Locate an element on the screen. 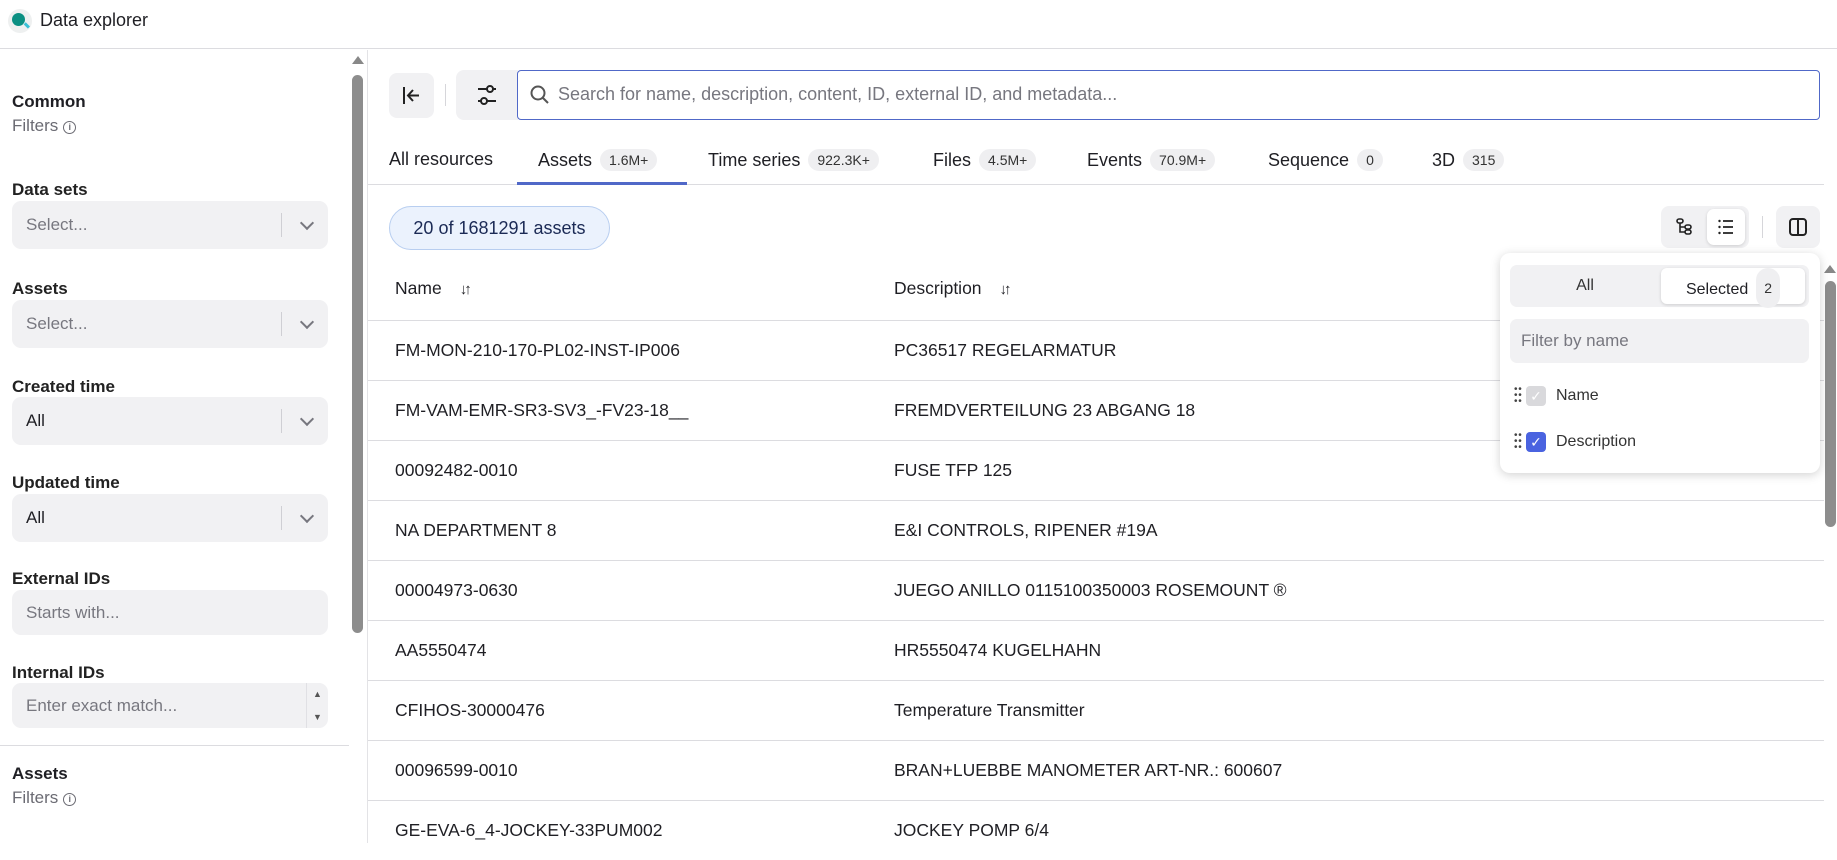 This screenshot has height=860, width=1837. tab-events: Events 70.9M+ is located at coordinates (1151, 160).